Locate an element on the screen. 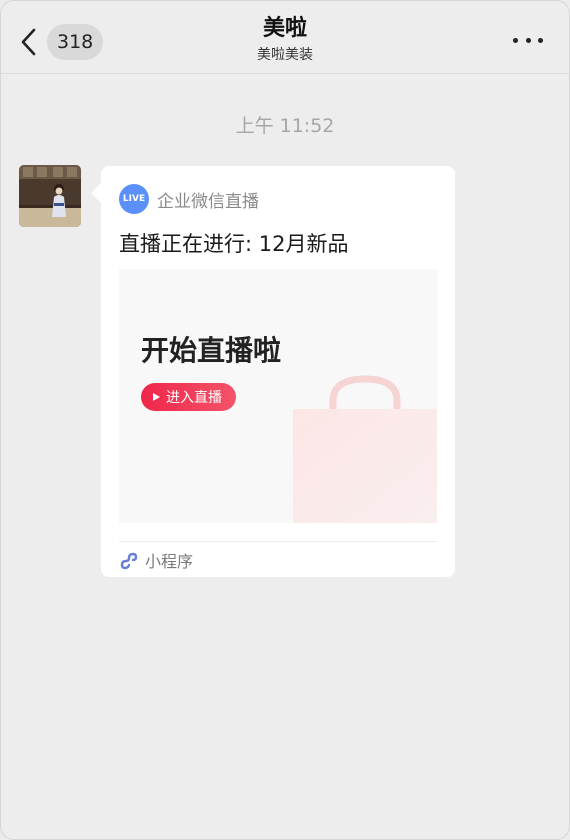 Image resolution: width=570 pixels, height=840 pixels. mini-program-label: 小程序 is located at coordinates (169, 561).